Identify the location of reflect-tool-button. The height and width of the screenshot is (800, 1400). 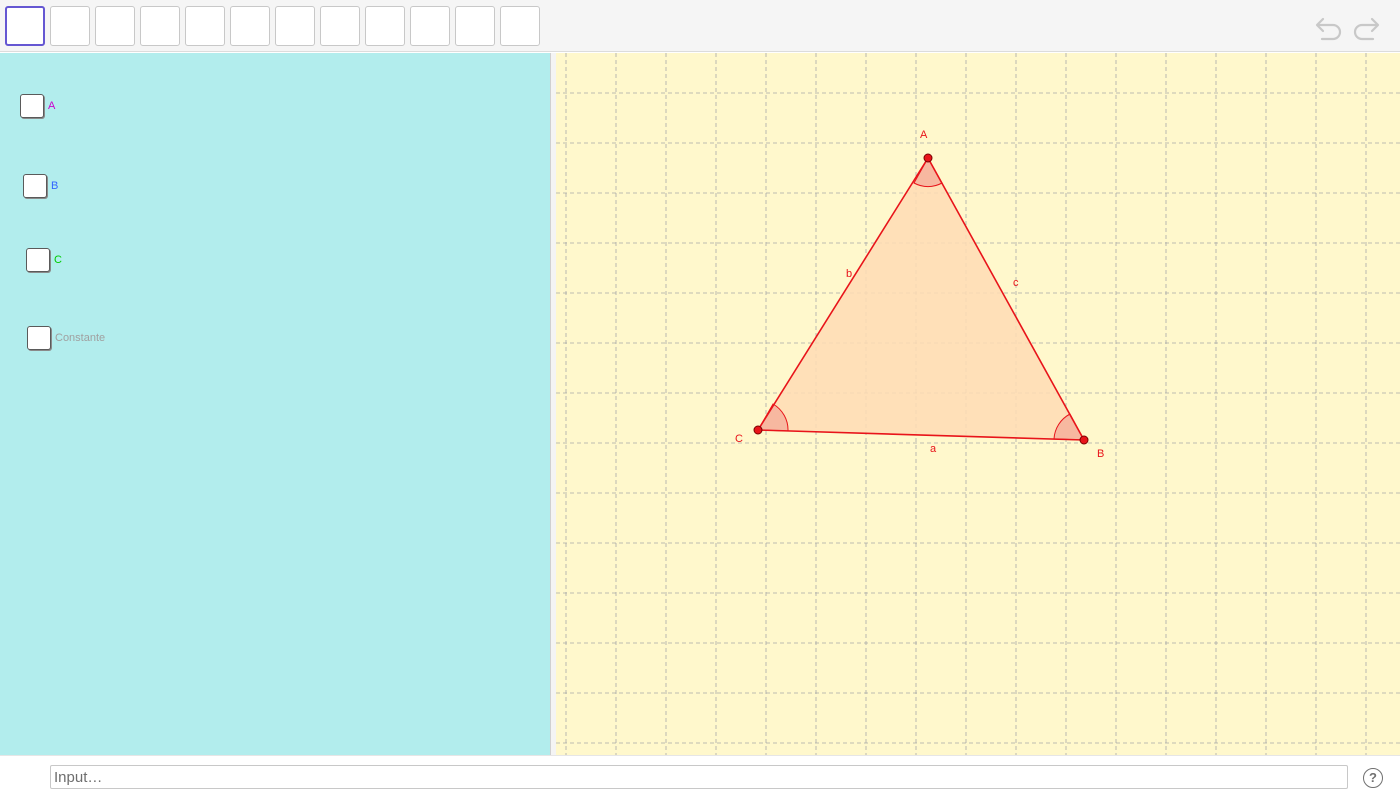
(385, 26).